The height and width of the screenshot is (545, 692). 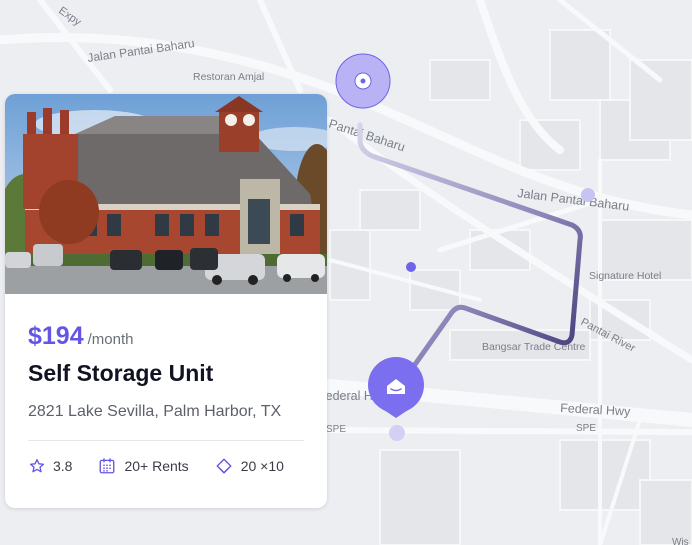 What do you see at coordinates (107, 466) in the screenshot?
I see `calendar-icon` at bounding box center [107, 466].